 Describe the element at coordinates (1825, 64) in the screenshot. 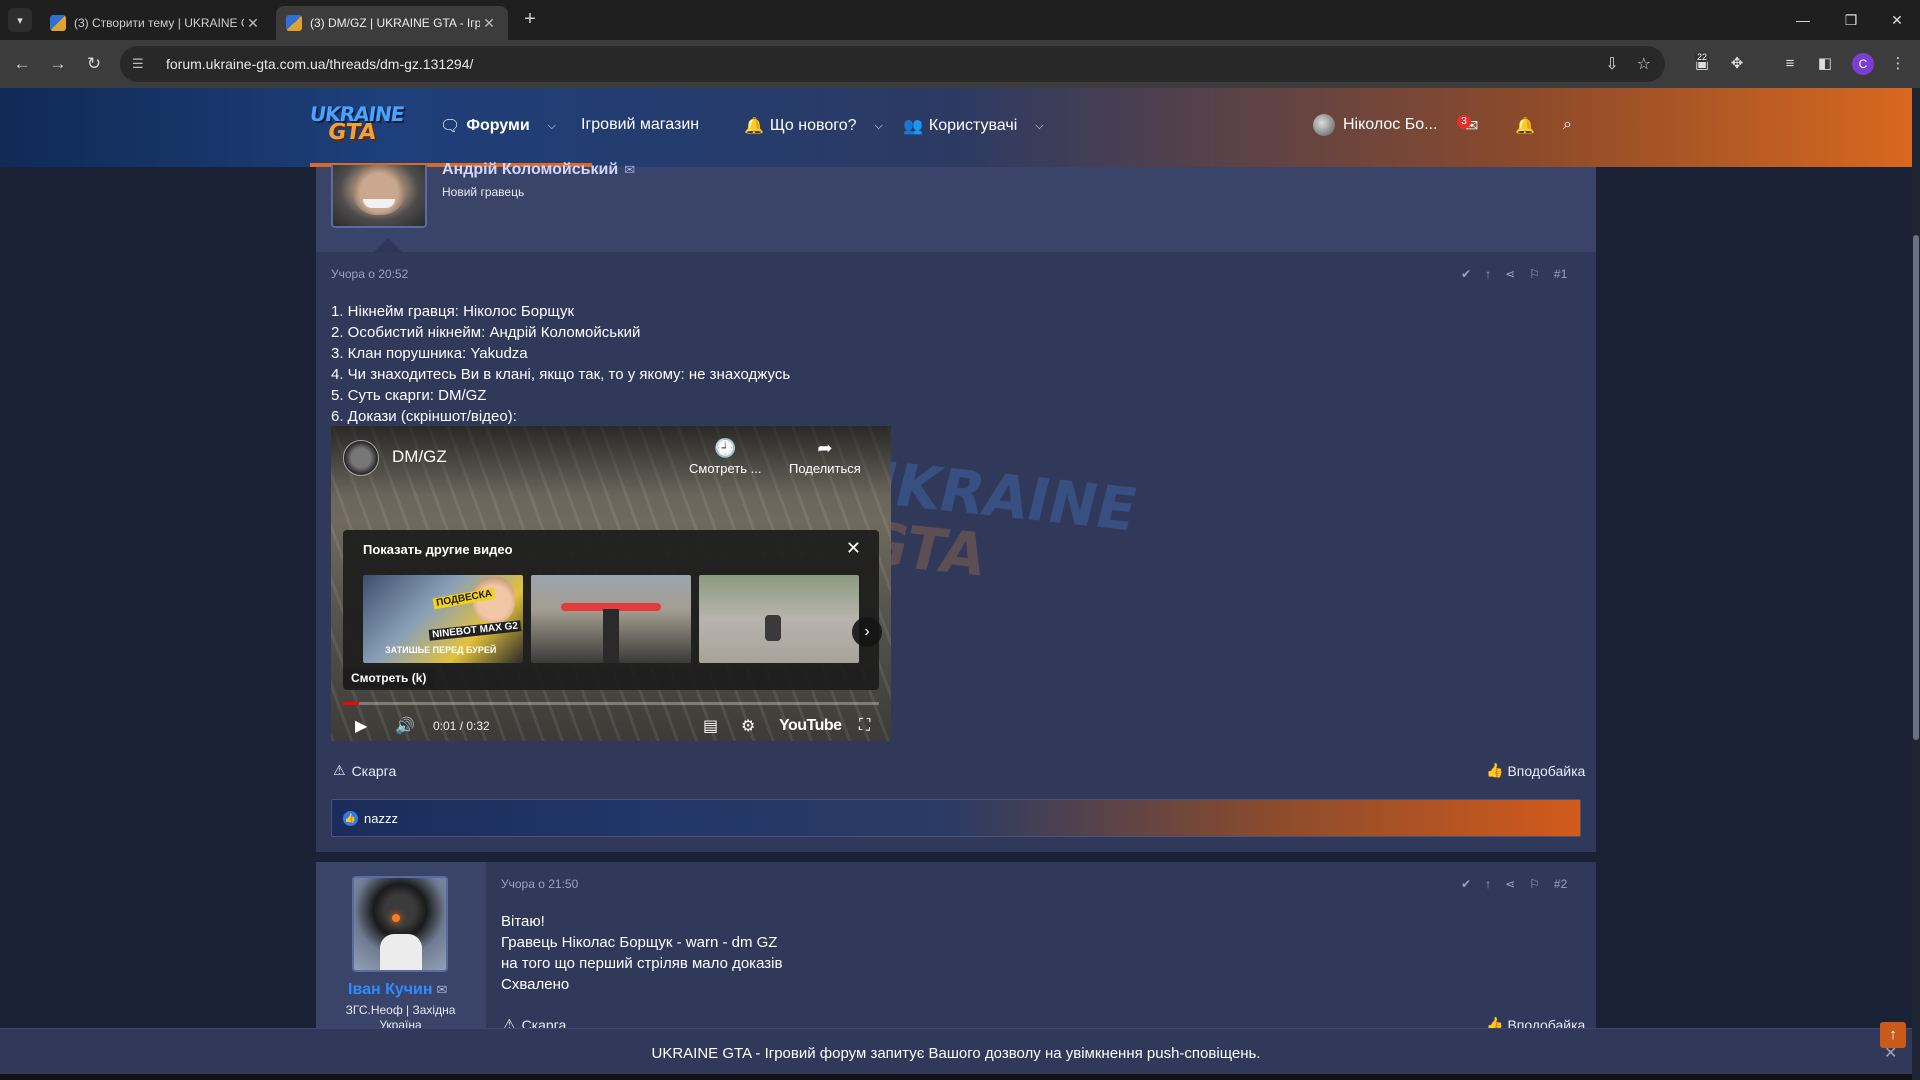

I see `side-panel-icon: ◧` at that location.